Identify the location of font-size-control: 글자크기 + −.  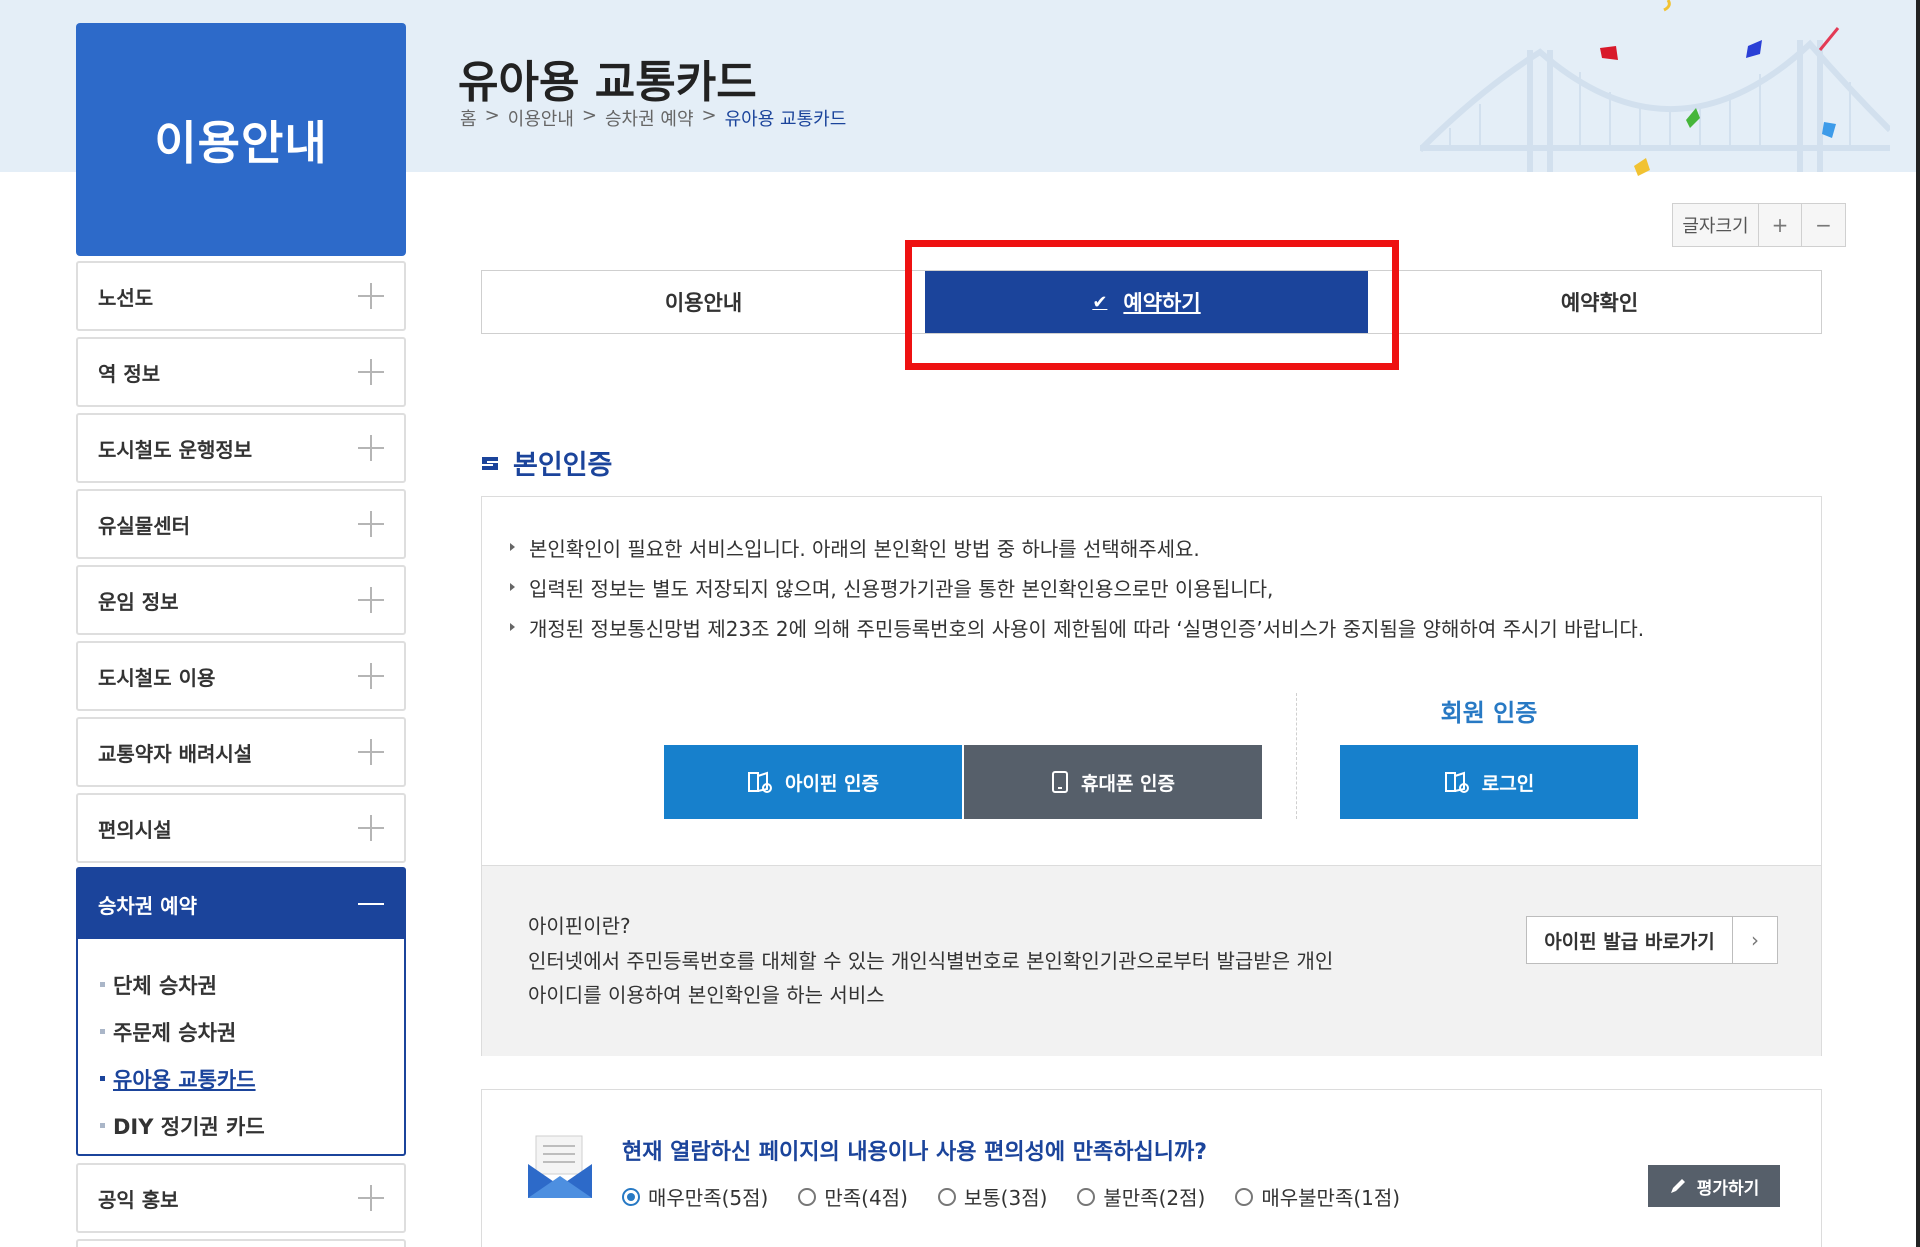
(1759, 225).